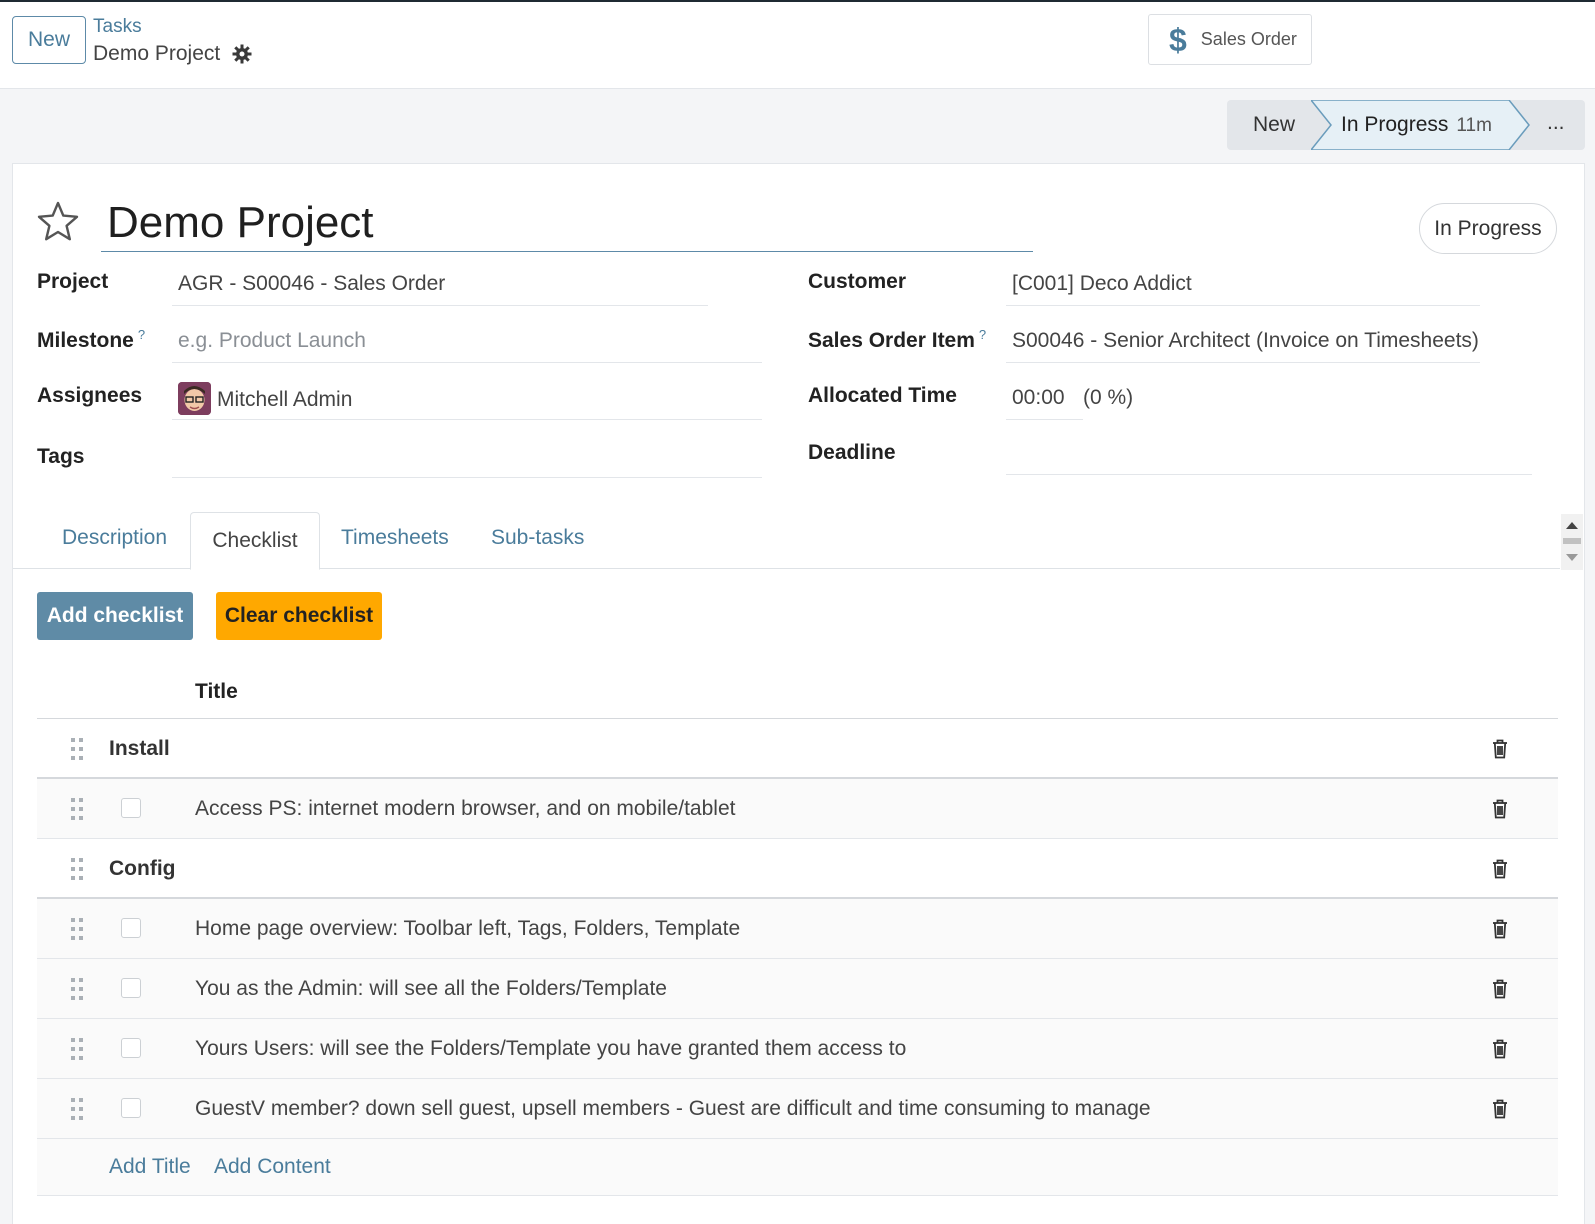 This screenshot has height=1224, width=1595. Describe the element at coordinates (982, 334) in the screenshot. I see `sales-order-item-help-icon: ?` at that location.